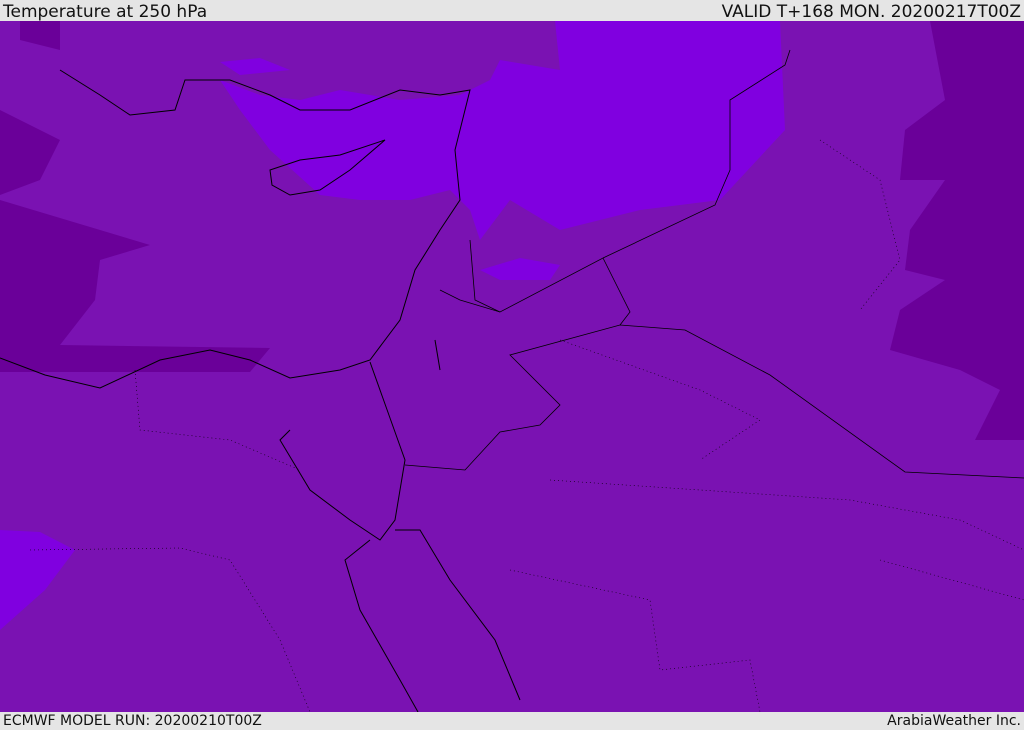  I want to click on credit: ArabiaWeather Inc., so click(954, 721).